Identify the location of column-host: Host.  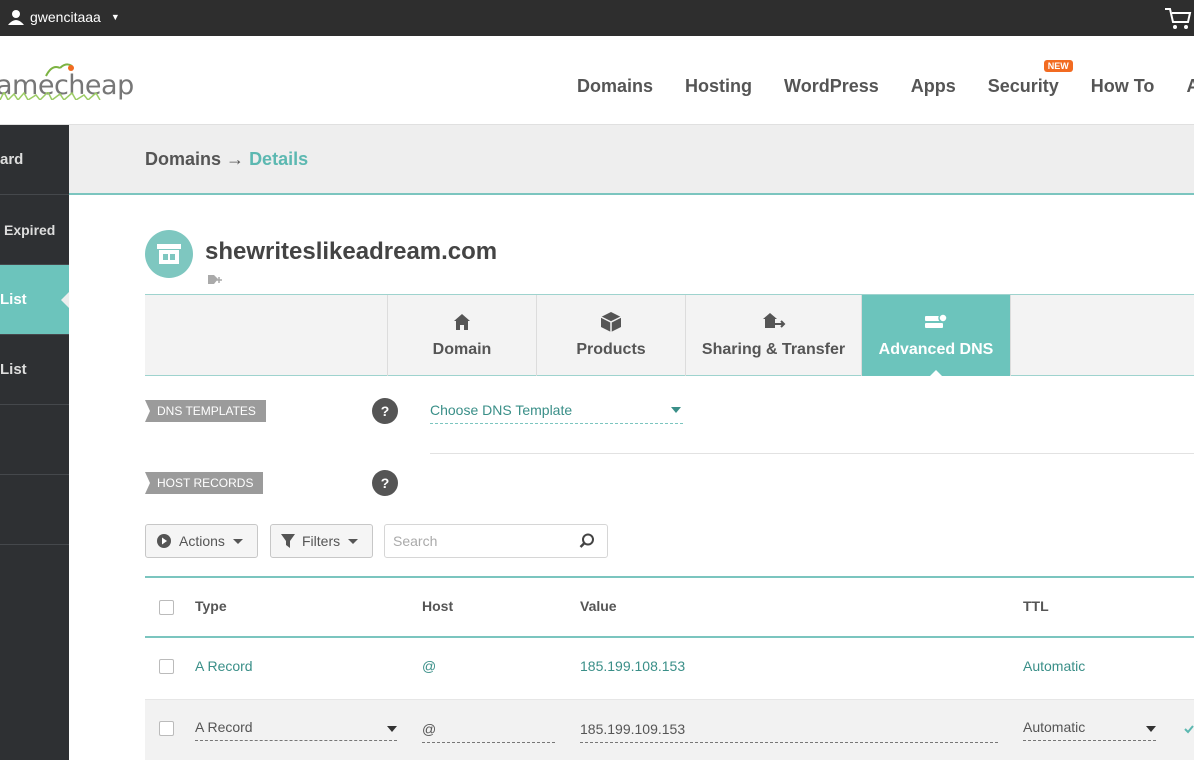
(438, 606).